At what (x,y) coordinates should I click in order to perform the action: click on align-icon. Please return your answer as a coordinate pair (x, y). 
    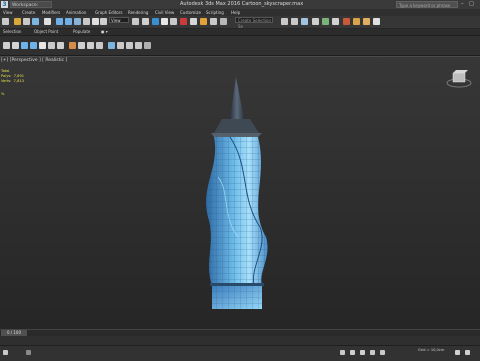
    Looking at the image, I should click on (223, 21).